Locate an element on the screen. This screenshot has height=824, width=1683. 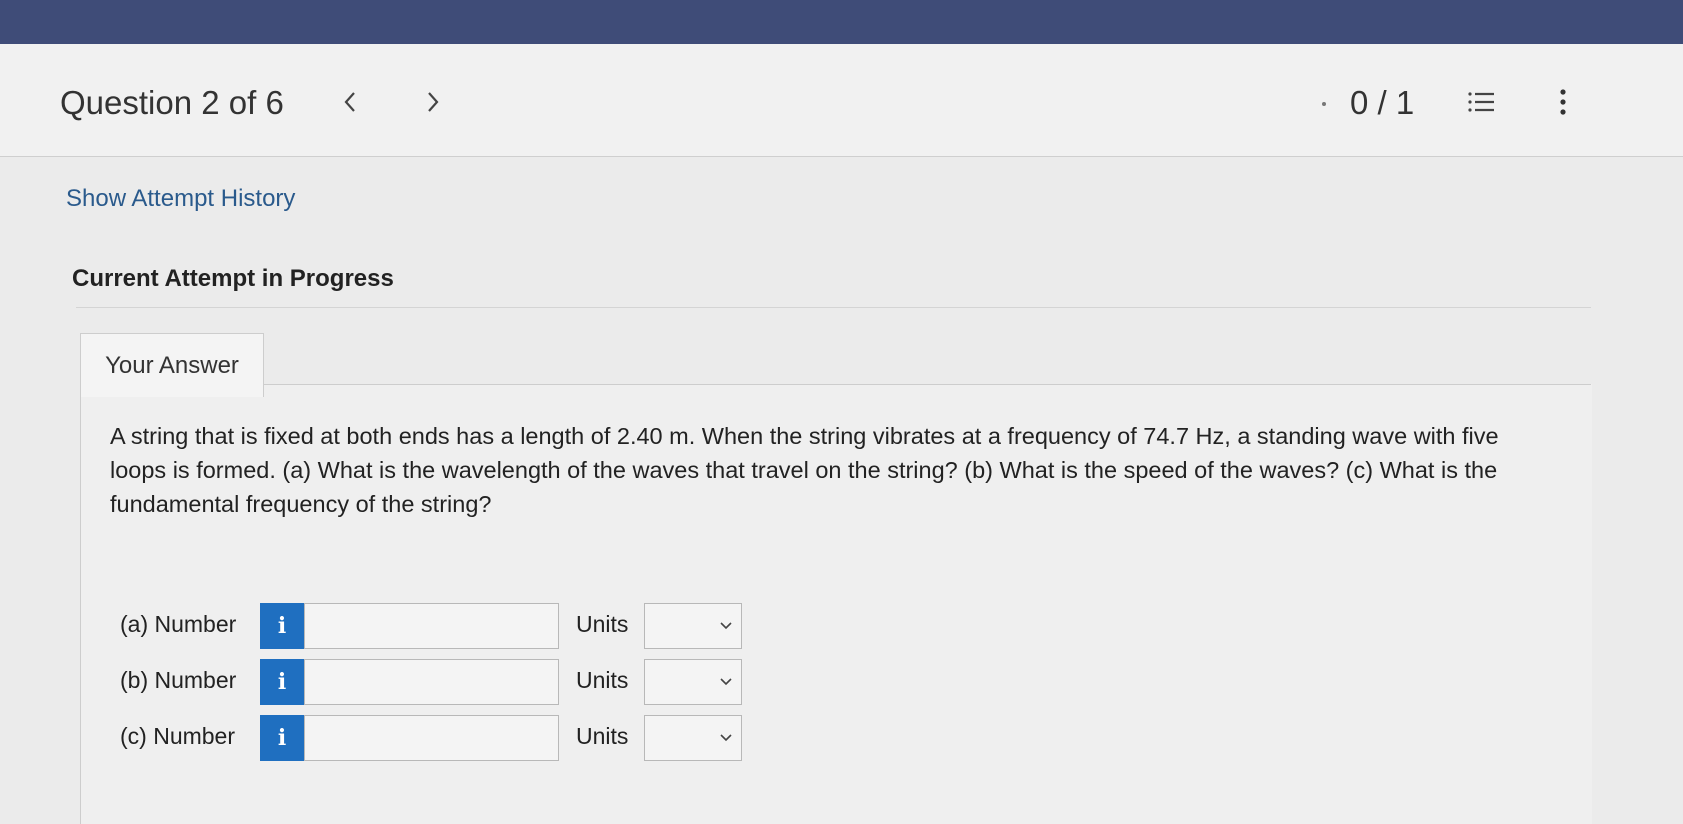
score-indicator-dot is located at coordinates (1324, 104).